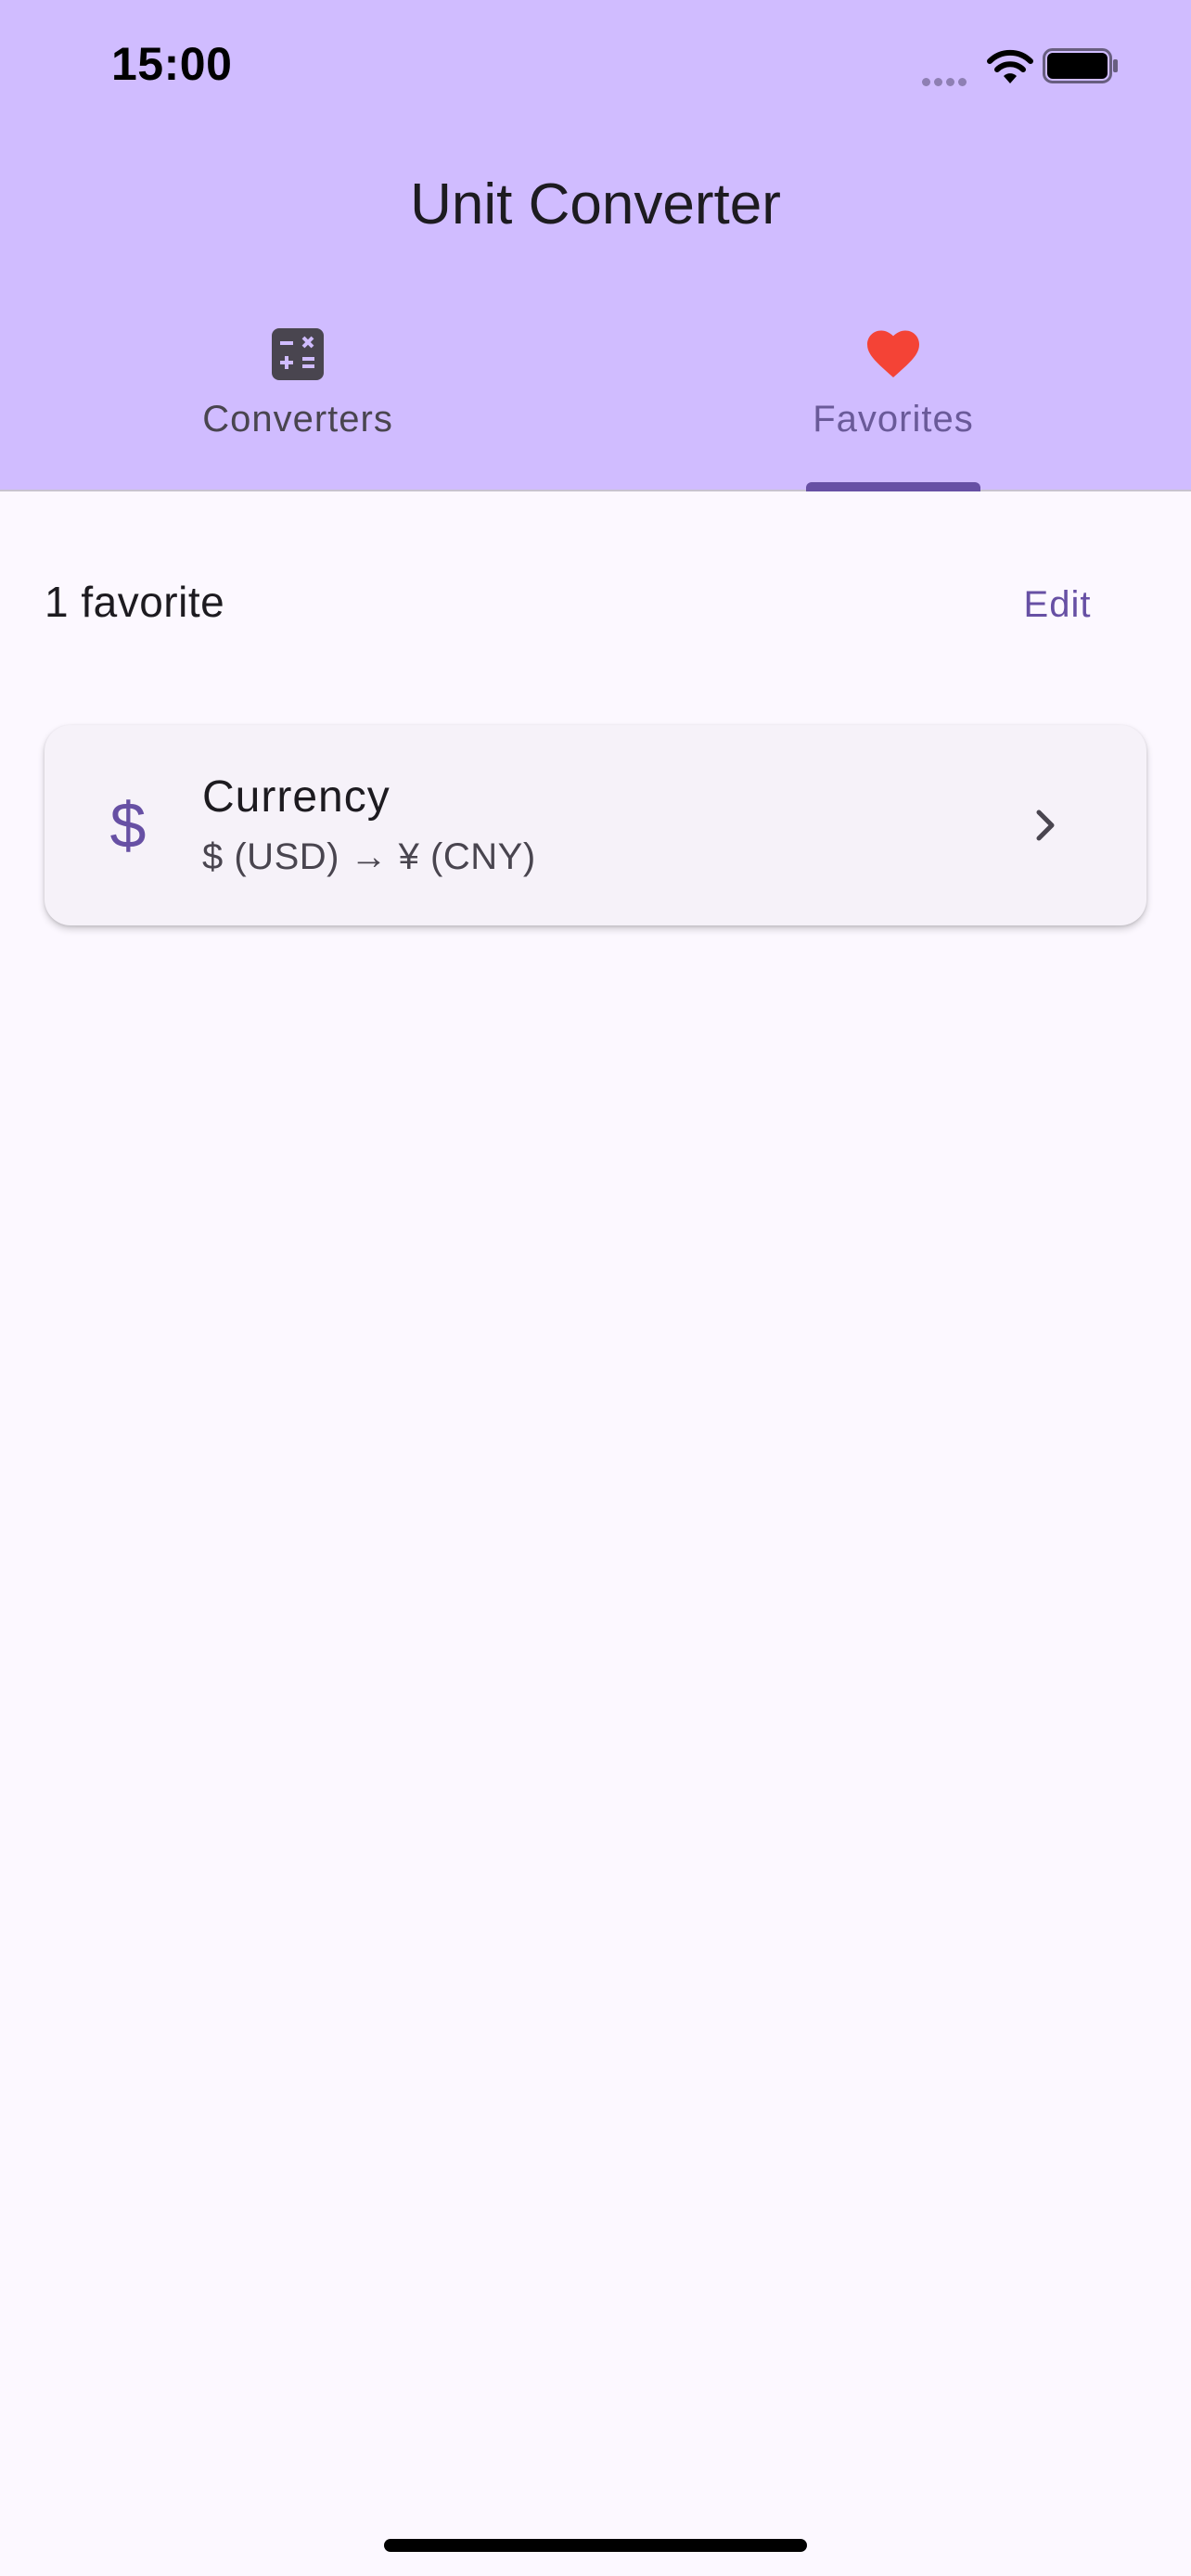 The width and height of the screenshot is (1191, 2576). I want to click on home-indicator, so click(595, 2545).